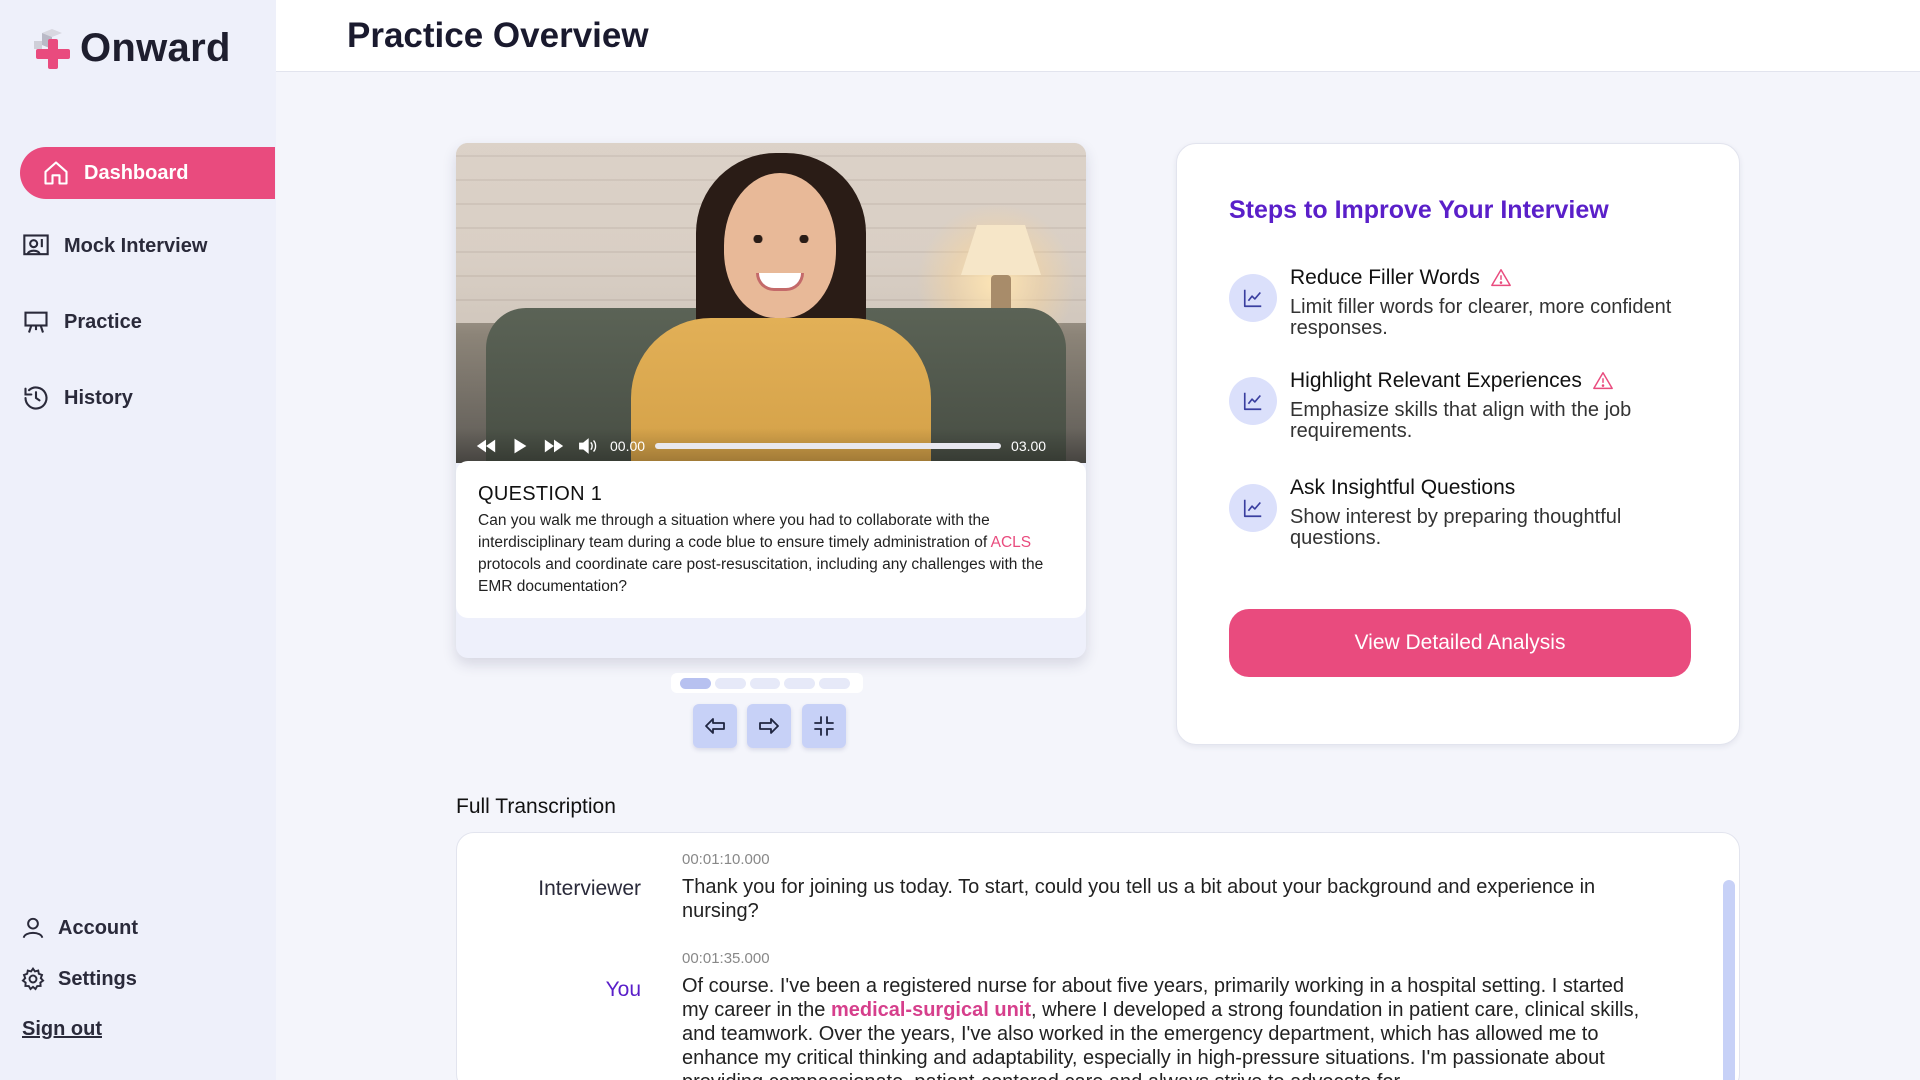 The height and width of the screenshot is (1080, 1920). Describe the element at coordinates (828, 445) in the screenshot. I see `video-progress-bar` at that location.